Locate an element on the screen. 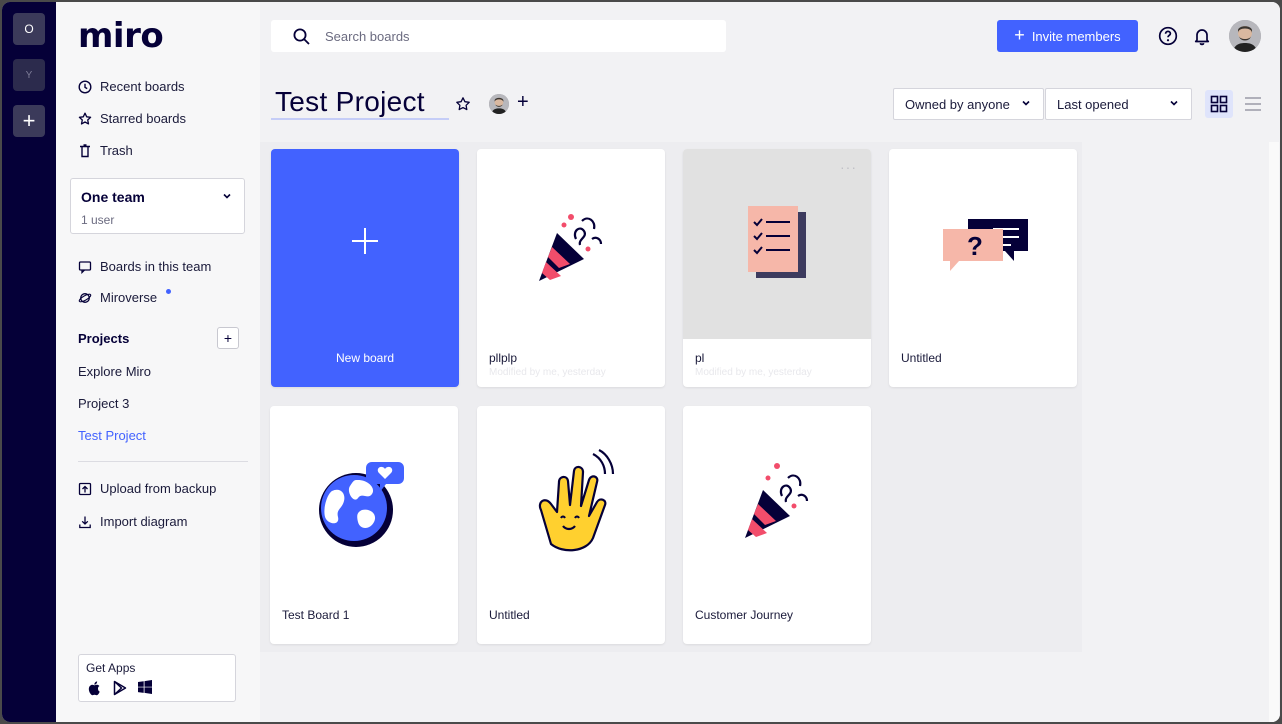 This screenshot has height=724, width=1282. board-card: Test Board 1 is located at coordinates (364, 525).